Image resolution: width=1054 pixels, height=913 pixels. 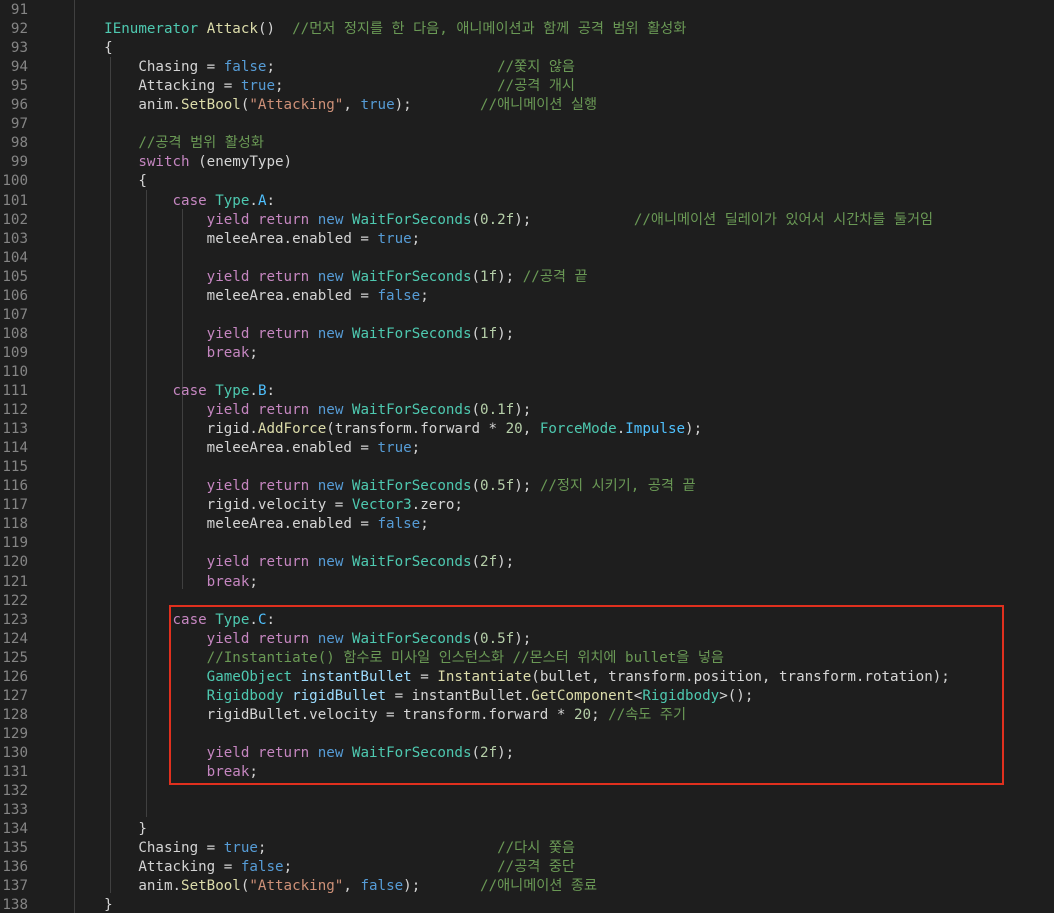 I want to click on code-line: 133, so click(x=527, y=810).